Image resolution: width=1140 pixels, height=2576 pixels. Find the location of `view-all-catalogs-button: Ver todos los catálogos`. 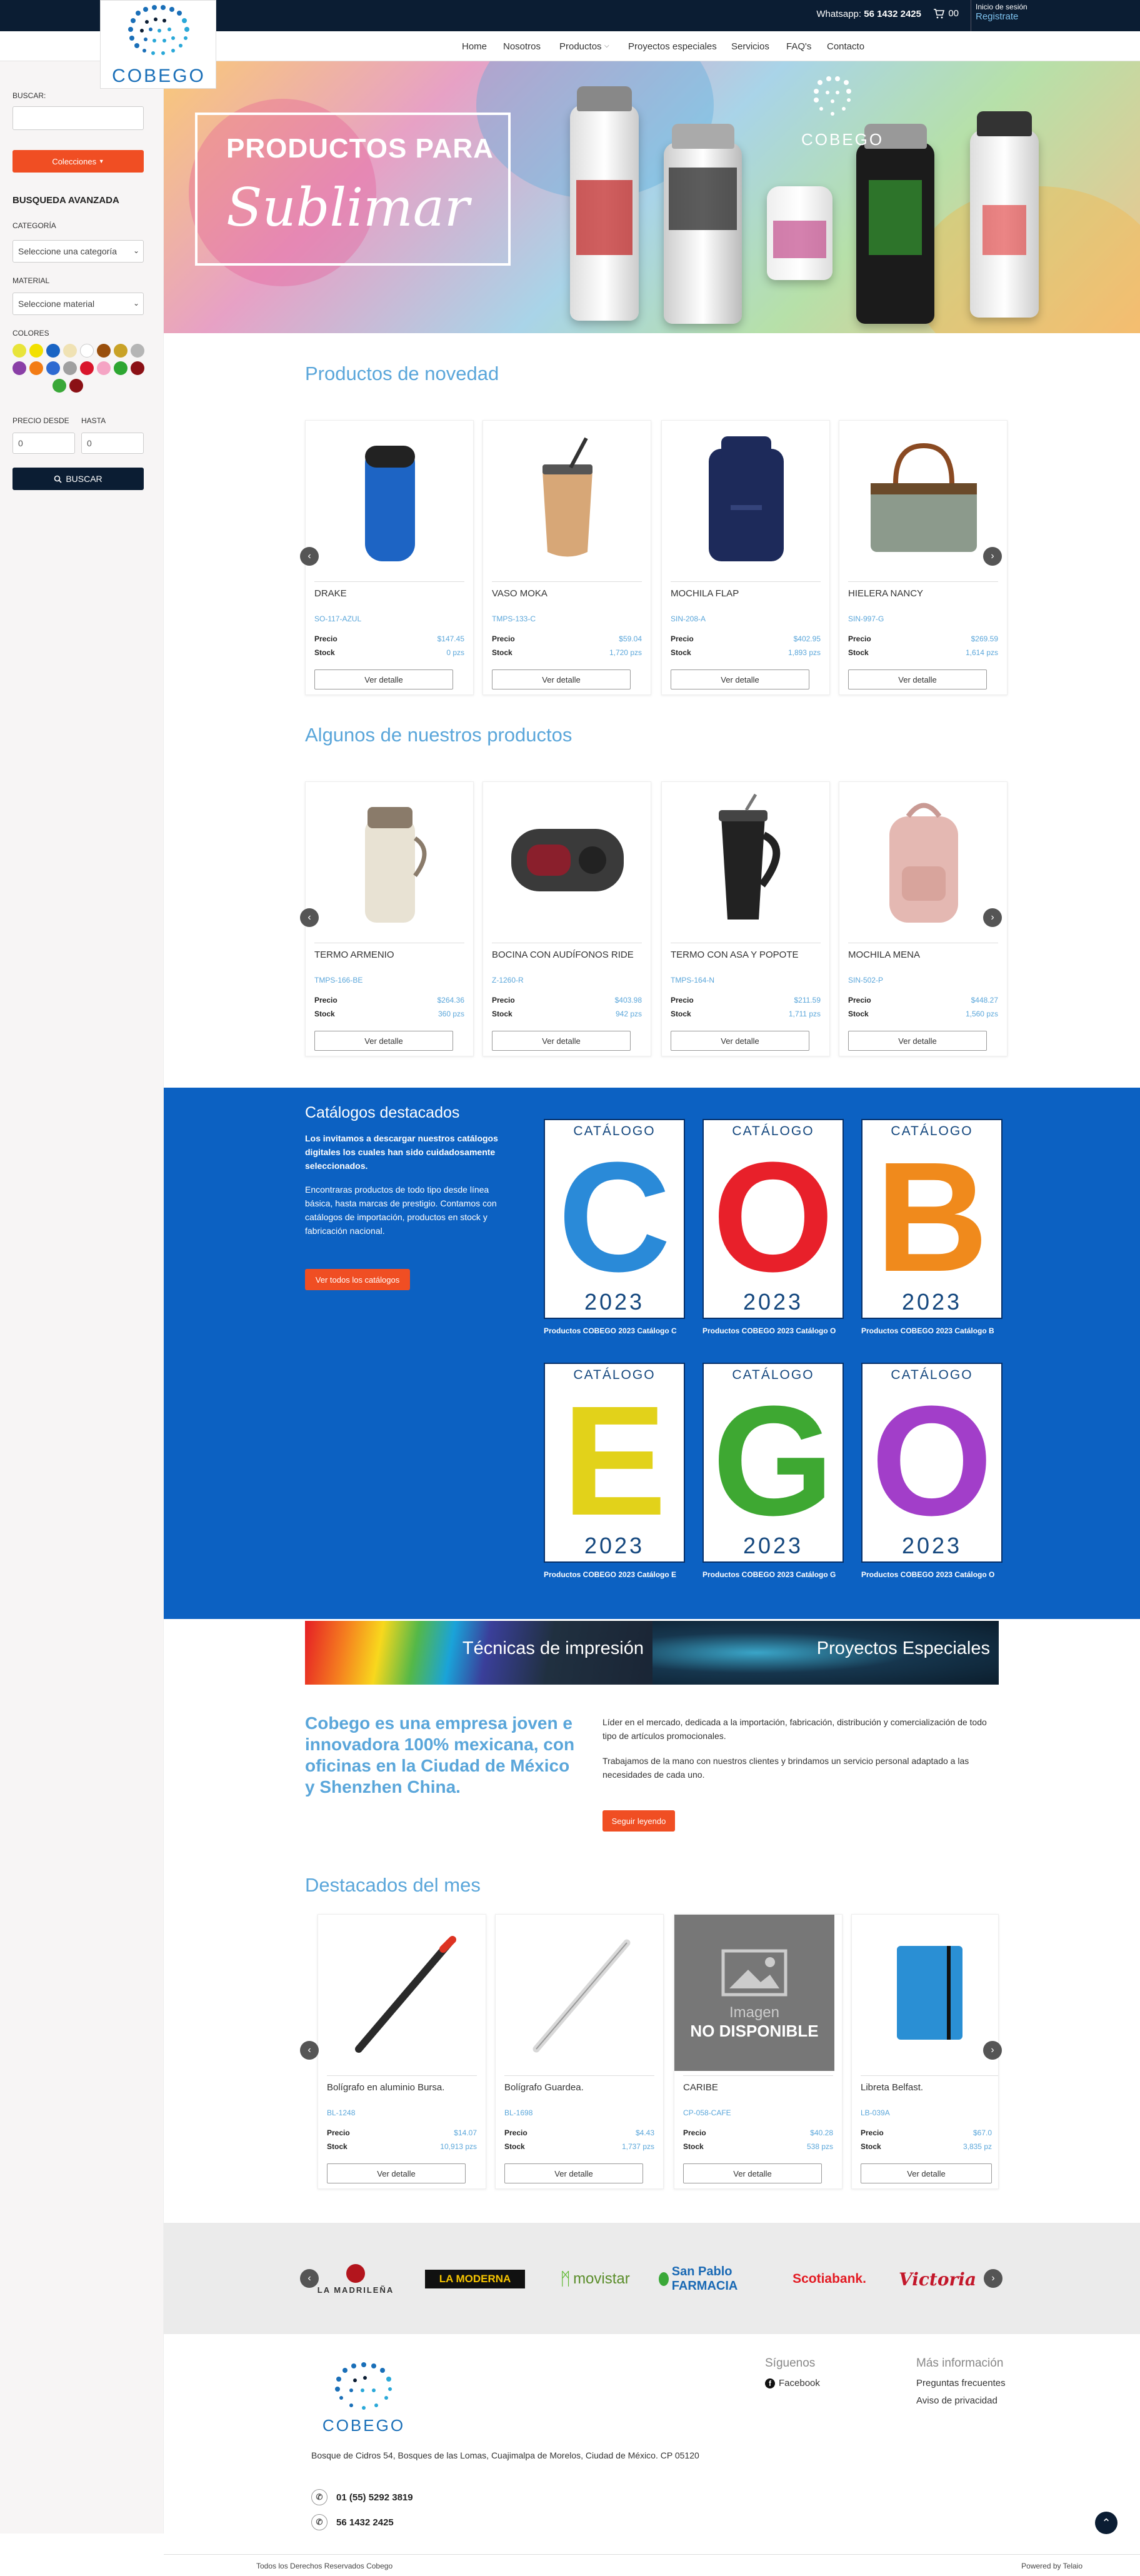

view-all-catalogs-button: Ver todos los catálogos is located at coordinates (357, 1279).